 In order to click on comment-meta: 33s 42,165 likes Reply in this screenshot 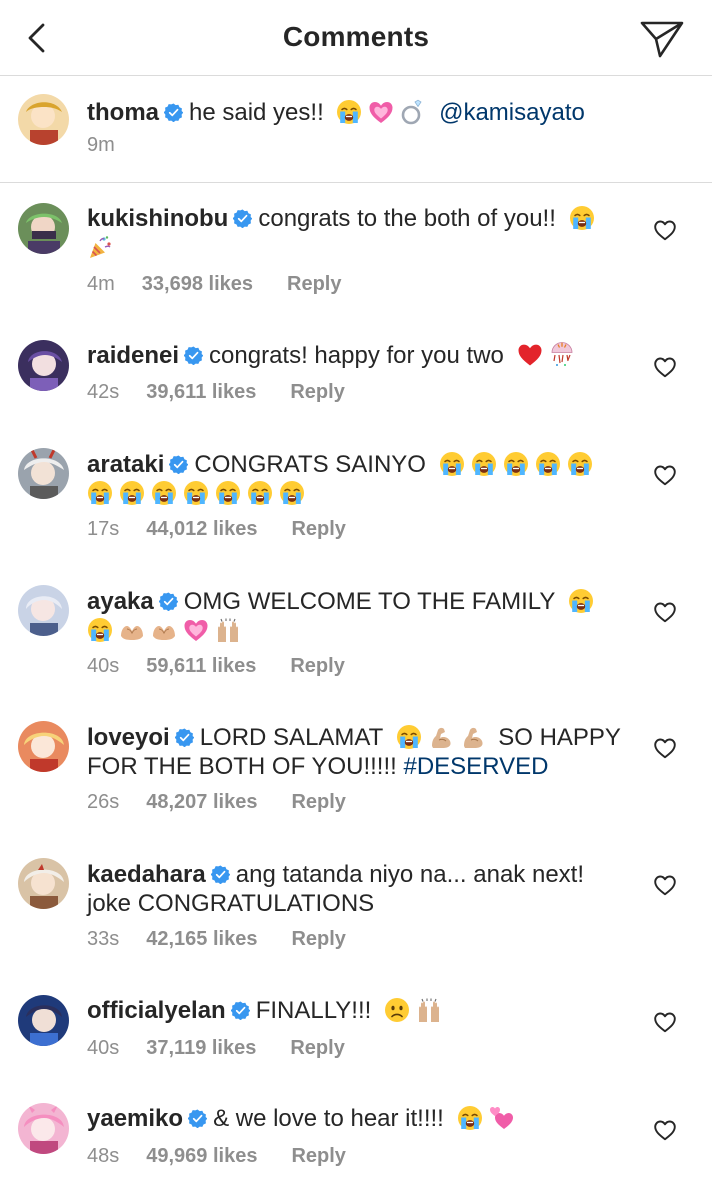, I will do `click(216, 939)`.